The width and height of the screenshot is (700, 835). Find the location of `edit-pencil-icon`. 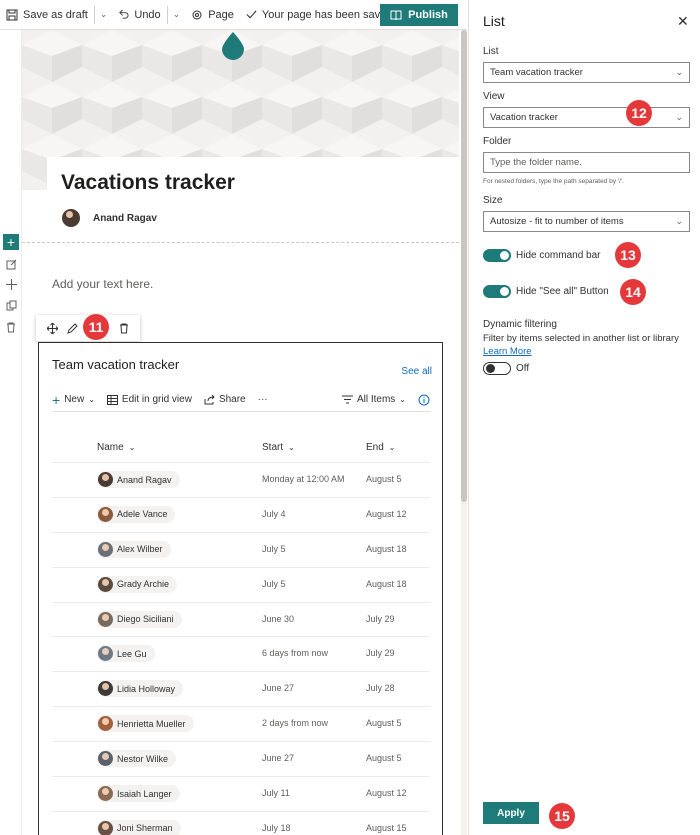

edit-pencil-icon is located at coordinates (72, 328).